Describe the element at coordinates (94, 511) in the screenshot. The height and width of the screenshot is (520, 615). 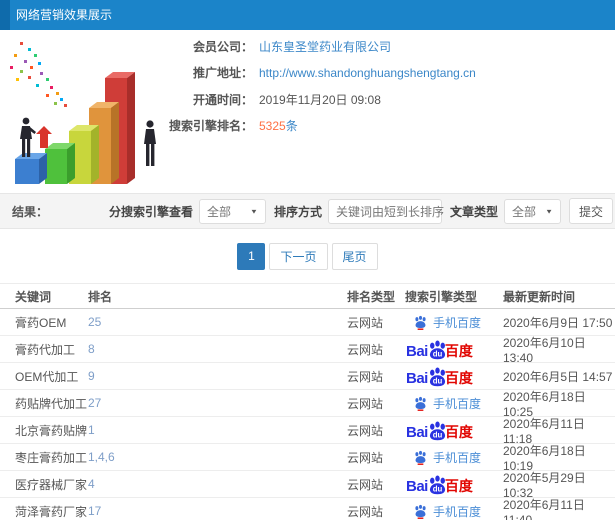
I see `rank-link: 17` at that location.